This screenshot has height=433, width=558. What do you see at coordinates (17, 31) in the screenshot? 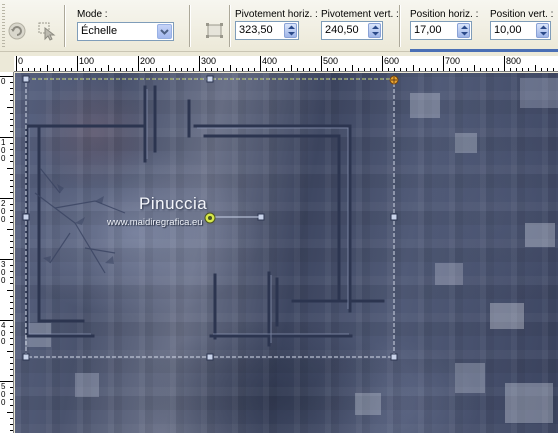
I see `undo-arrow-icon` at bounding box center [17, 31].